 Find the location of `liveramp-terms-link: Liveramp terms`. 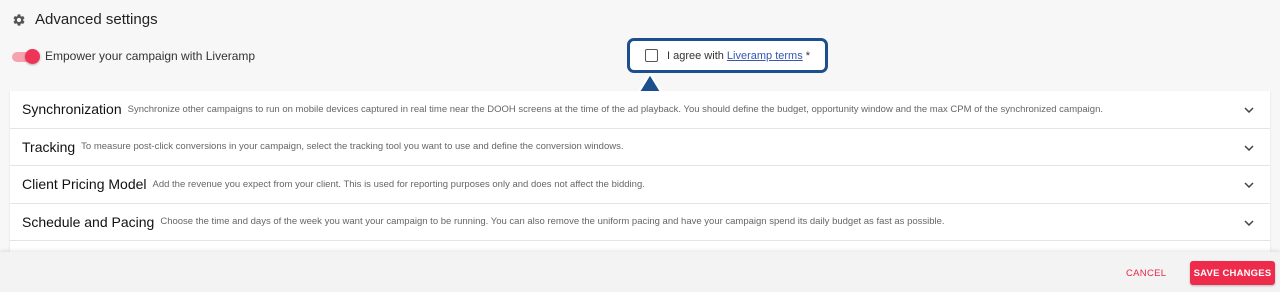

liveramp-terms-link: Liveramp terms is located at coordinates (765, 56).